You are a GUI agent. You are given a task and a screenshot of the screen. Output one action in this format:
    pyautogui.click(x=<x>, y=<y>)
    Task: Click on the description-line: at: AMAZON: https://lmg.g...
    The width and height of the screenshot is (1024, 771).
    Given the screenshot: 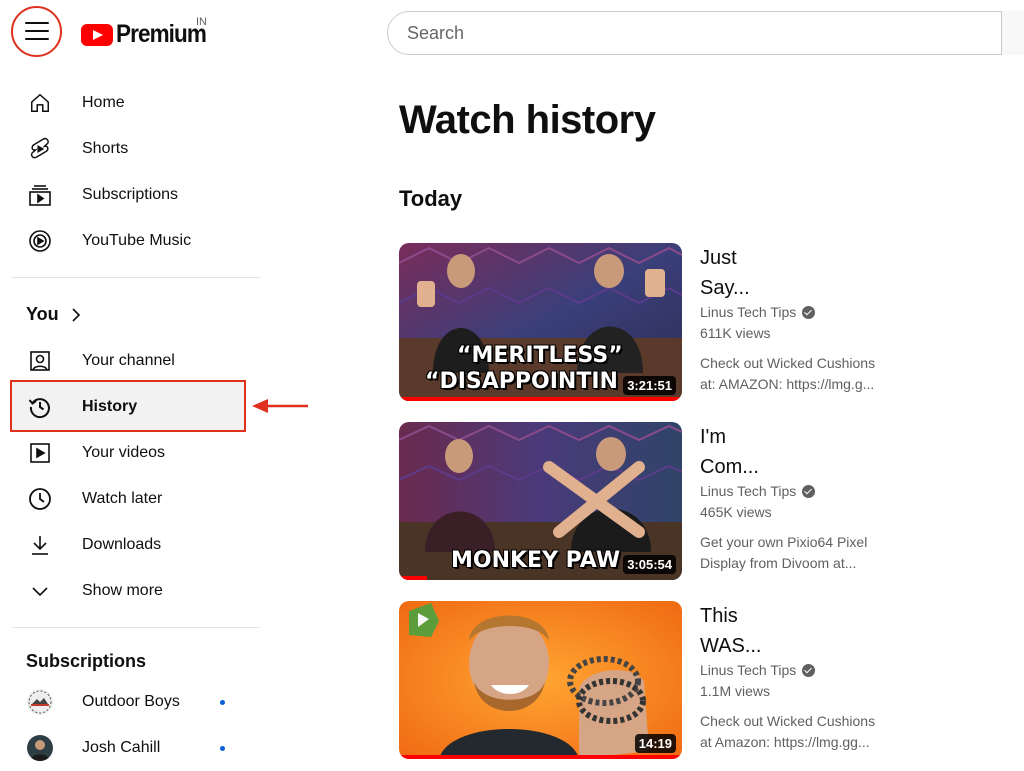 What is the action you would take?
    pyautogui.click(x=787, y=384)
    